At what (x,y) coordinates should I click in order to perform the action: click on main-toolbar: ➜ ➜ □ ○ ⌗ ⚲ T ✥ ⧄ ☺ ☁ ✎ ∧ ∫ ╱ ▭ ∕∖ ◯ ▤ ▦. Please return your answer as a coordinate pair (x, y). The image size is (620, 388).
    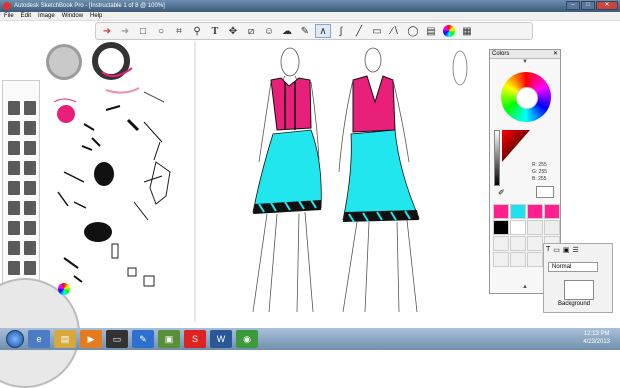
    Looking at the image, I should click on (314, 31).